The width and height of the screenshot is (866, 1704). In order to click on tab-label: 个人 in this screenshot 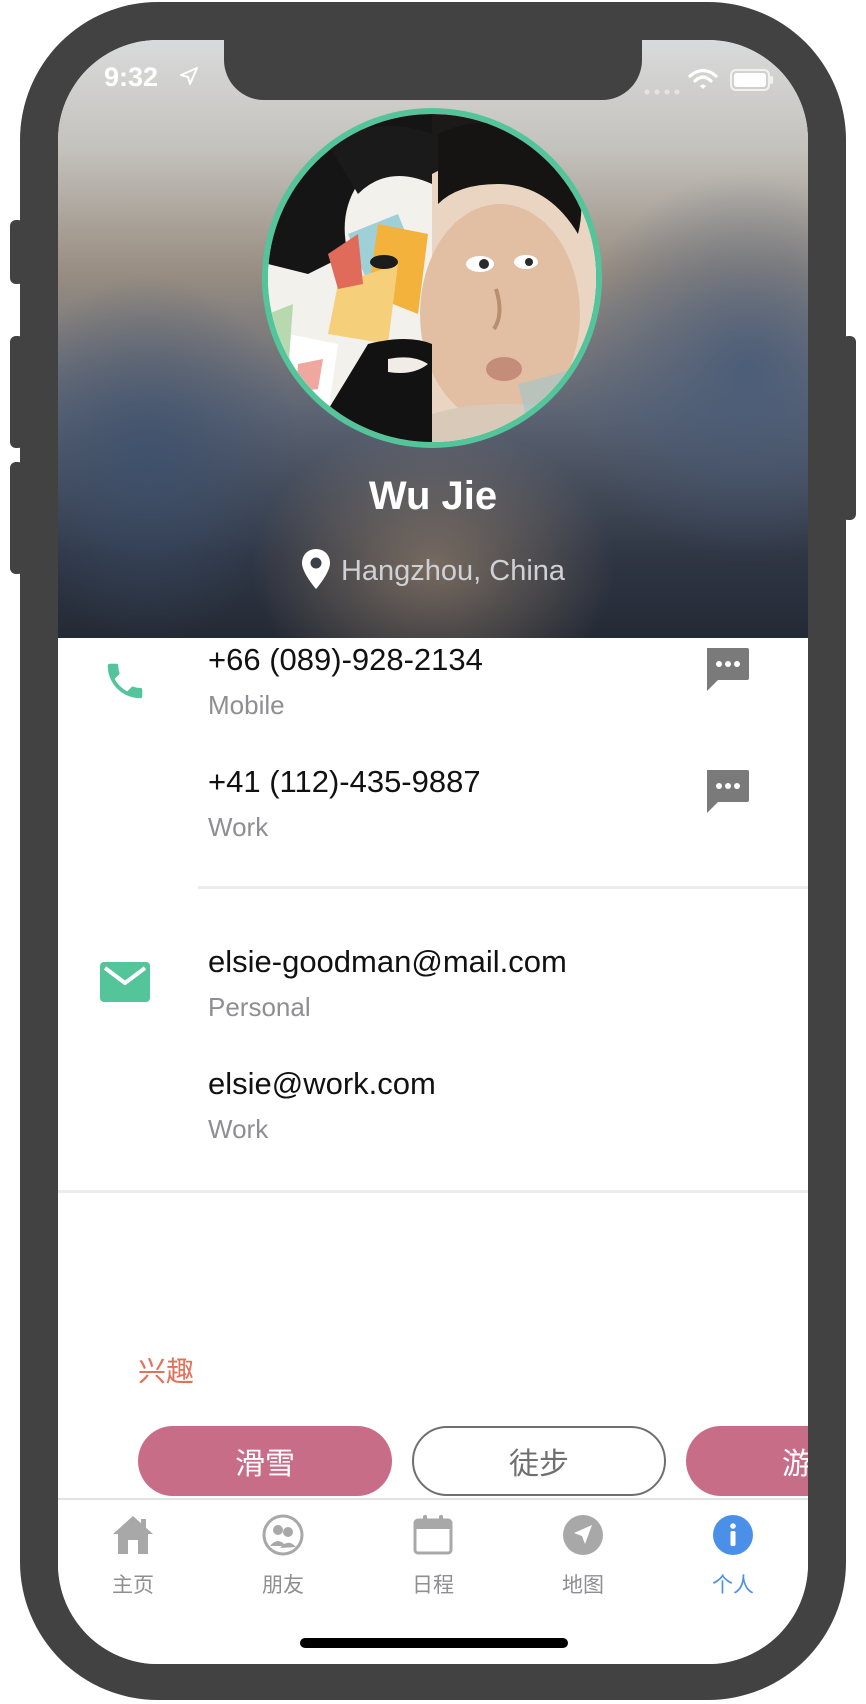, I will do `click(733, 1585)`.